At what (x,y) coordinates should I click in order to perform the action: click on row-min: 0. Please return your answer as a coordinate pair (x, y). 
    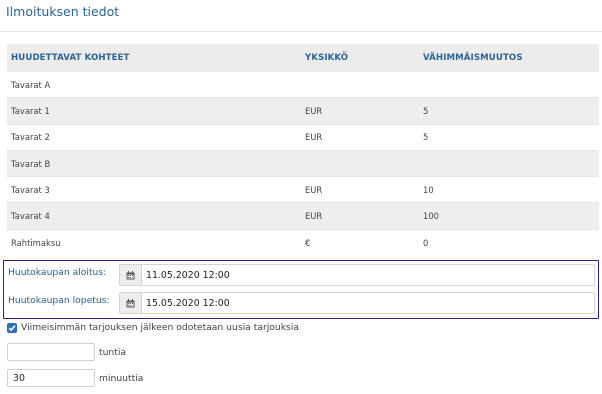
    Looking at the image, I should click on (426, 242).